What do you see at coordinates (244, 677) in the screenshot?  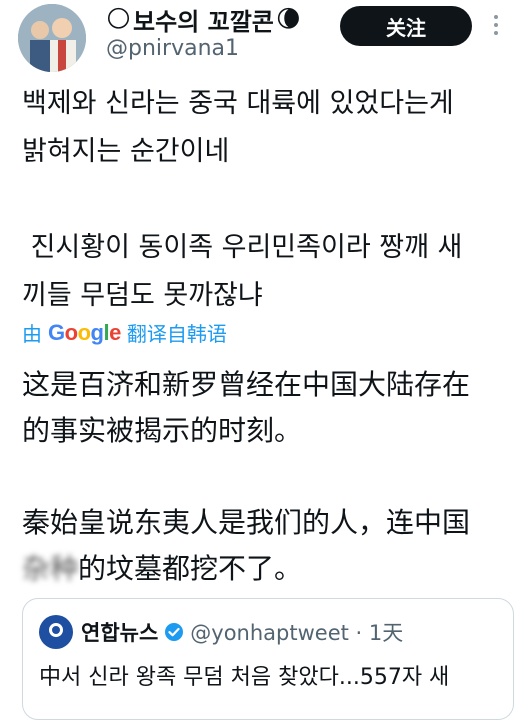 I see `quoted-tweet-text: 中서 신라 왕족 무덤 처음 찾았다...557자 새` at bounding box center [244, 677].